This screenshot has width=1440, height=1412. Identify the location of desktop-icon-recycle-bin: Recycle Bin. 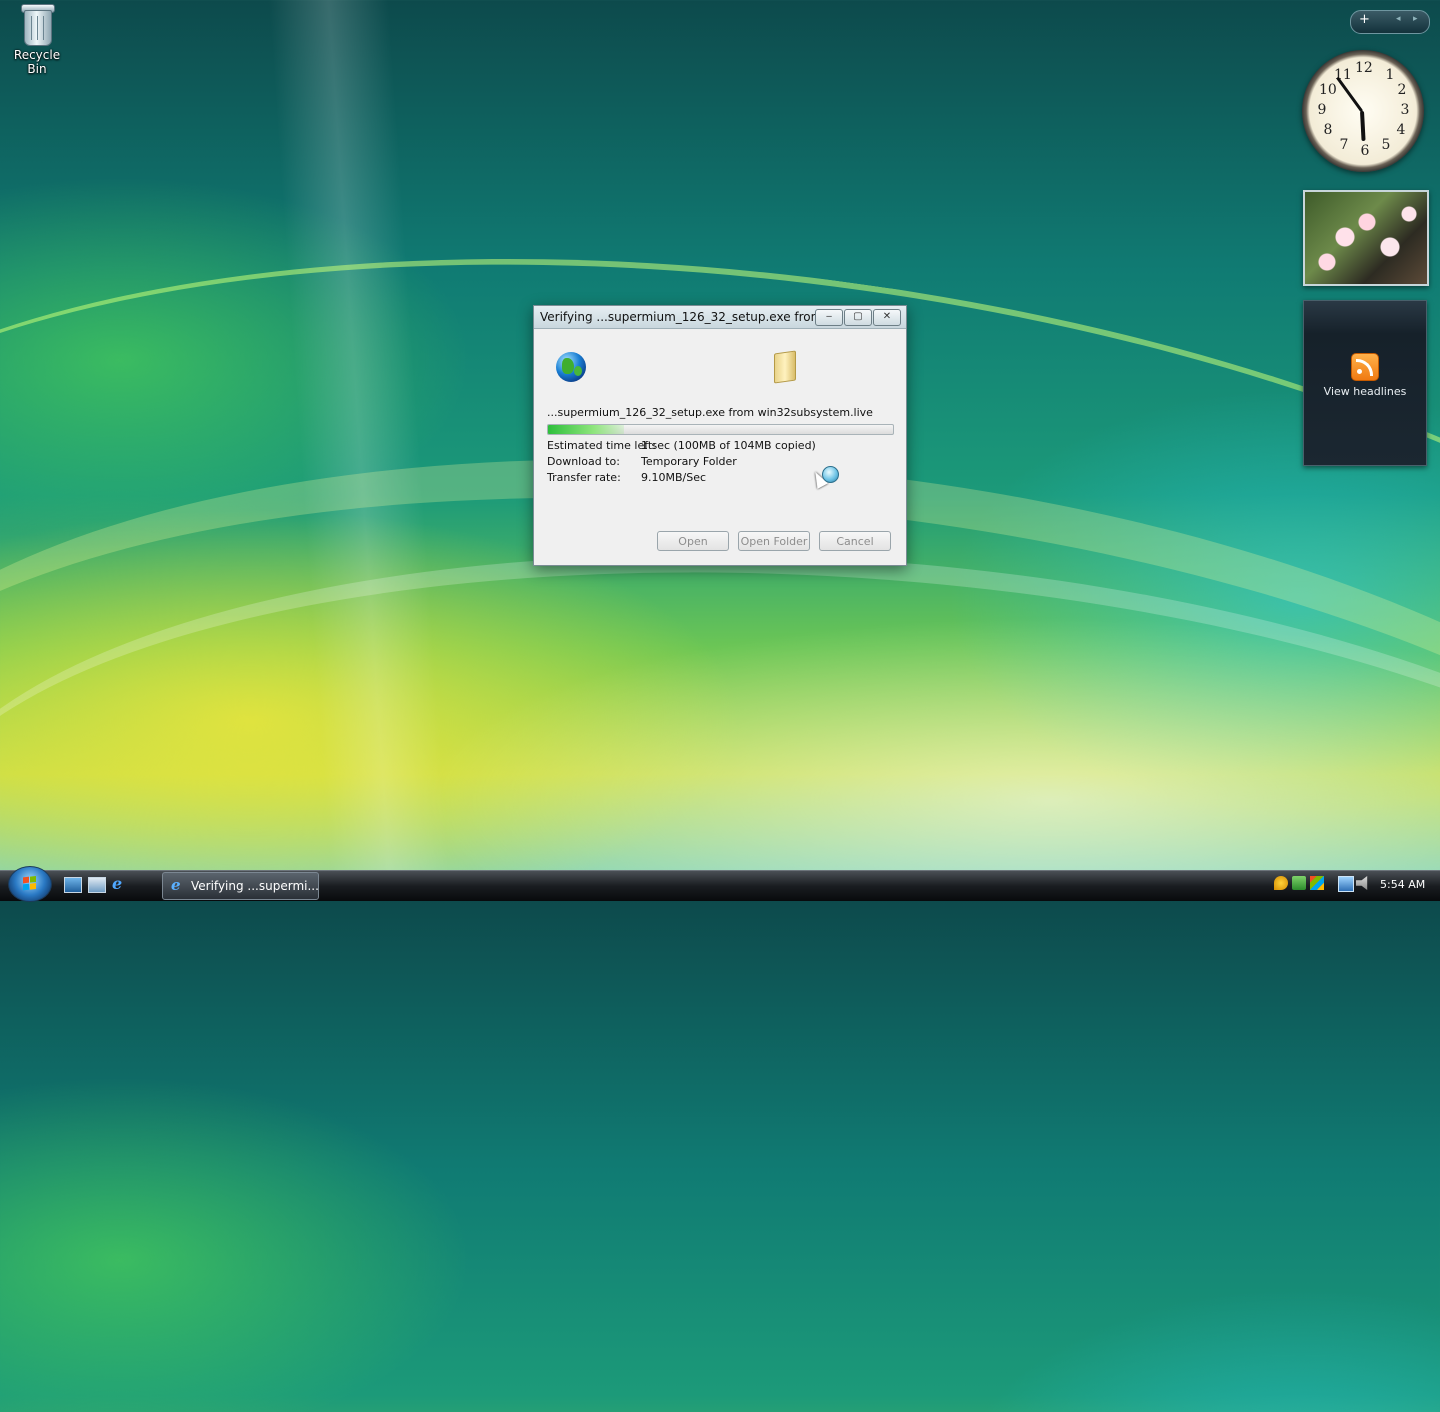
(37, 39).